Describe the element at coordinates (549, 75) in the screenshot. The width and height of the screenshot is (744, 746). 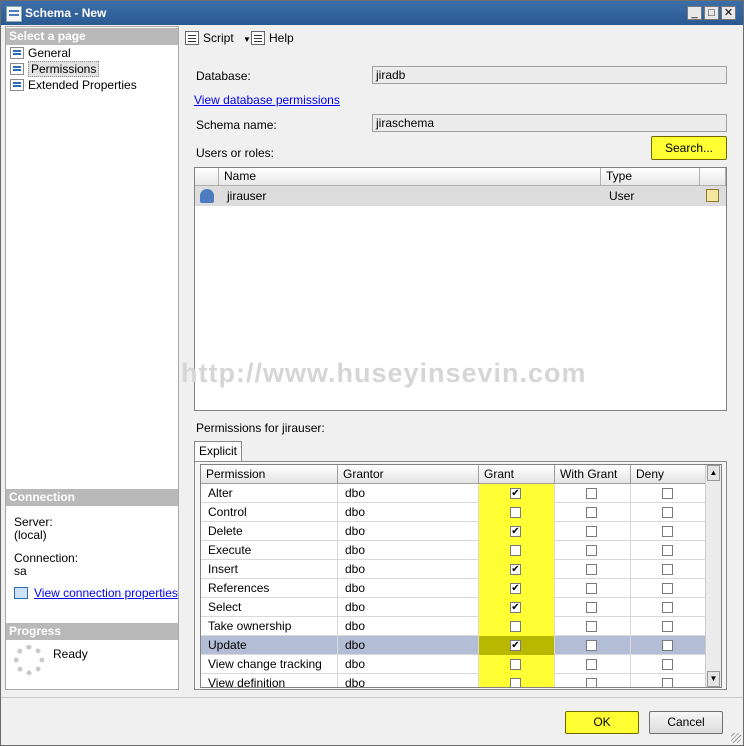
I see `database-field: jiradb` at that location.